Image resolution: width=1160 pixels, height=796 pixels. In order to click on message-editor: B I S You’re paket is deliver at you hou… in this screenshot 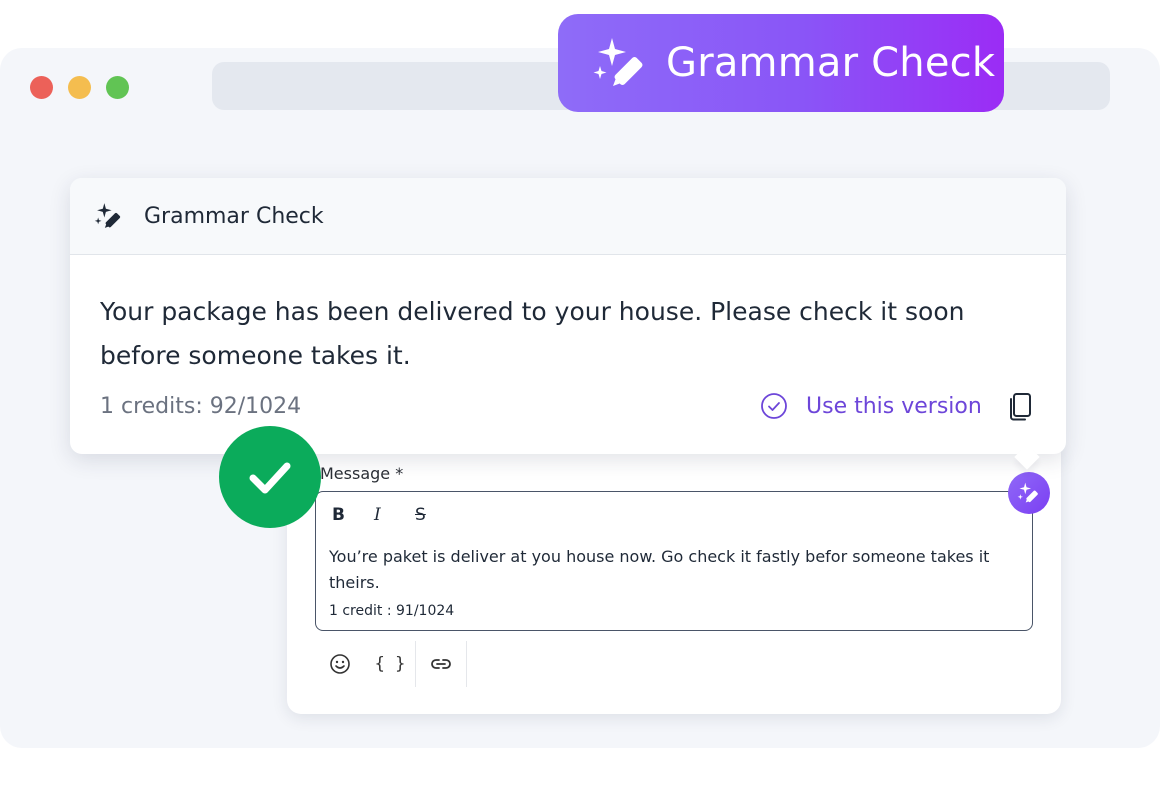, I will do `click(674, 561)`.